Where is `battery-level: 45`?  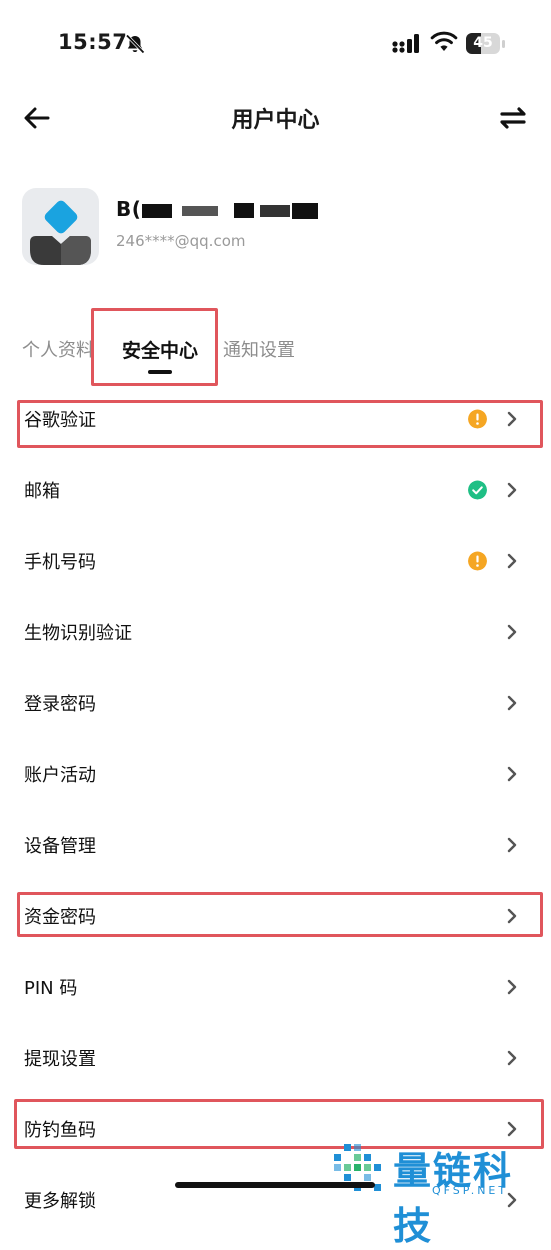 battery-level: 45 is located at coordinates (483, 43).